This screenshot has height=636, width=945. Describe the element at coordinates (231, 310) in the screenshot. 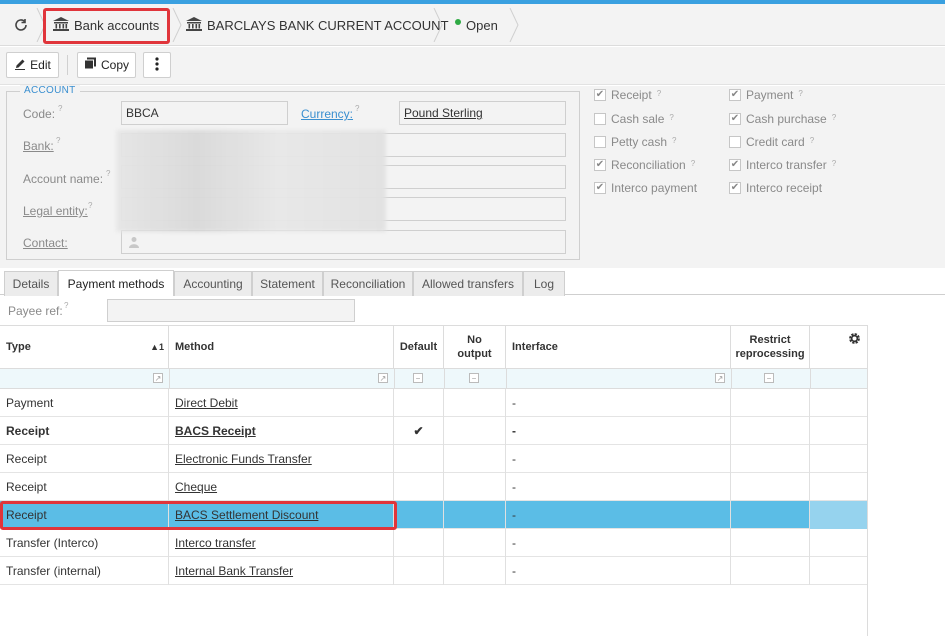

I see `payee-ref-field` at that location.